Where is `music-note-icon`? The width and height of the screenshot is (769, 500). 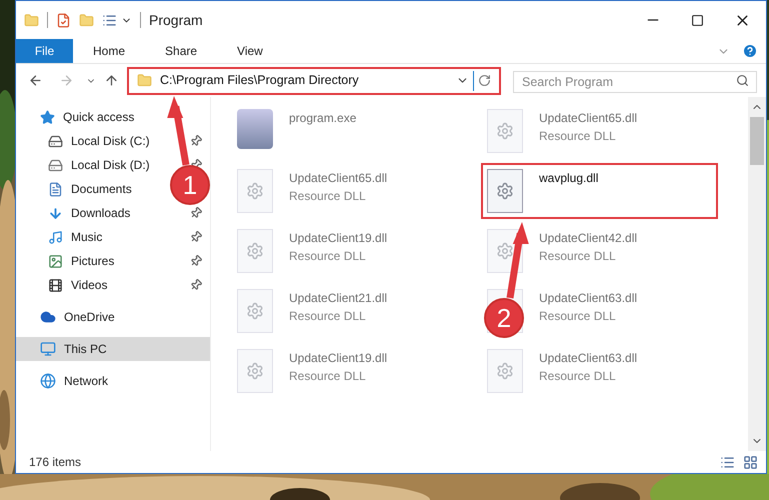 music-note-icon is located at coordinates (55, 237).